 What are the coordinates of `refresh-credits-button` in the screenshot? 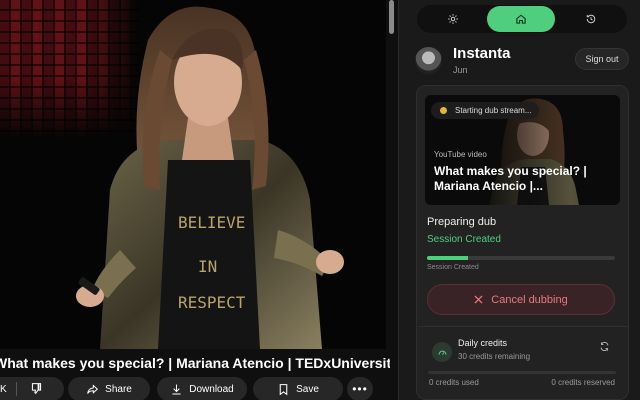 It's located at (604, 346).